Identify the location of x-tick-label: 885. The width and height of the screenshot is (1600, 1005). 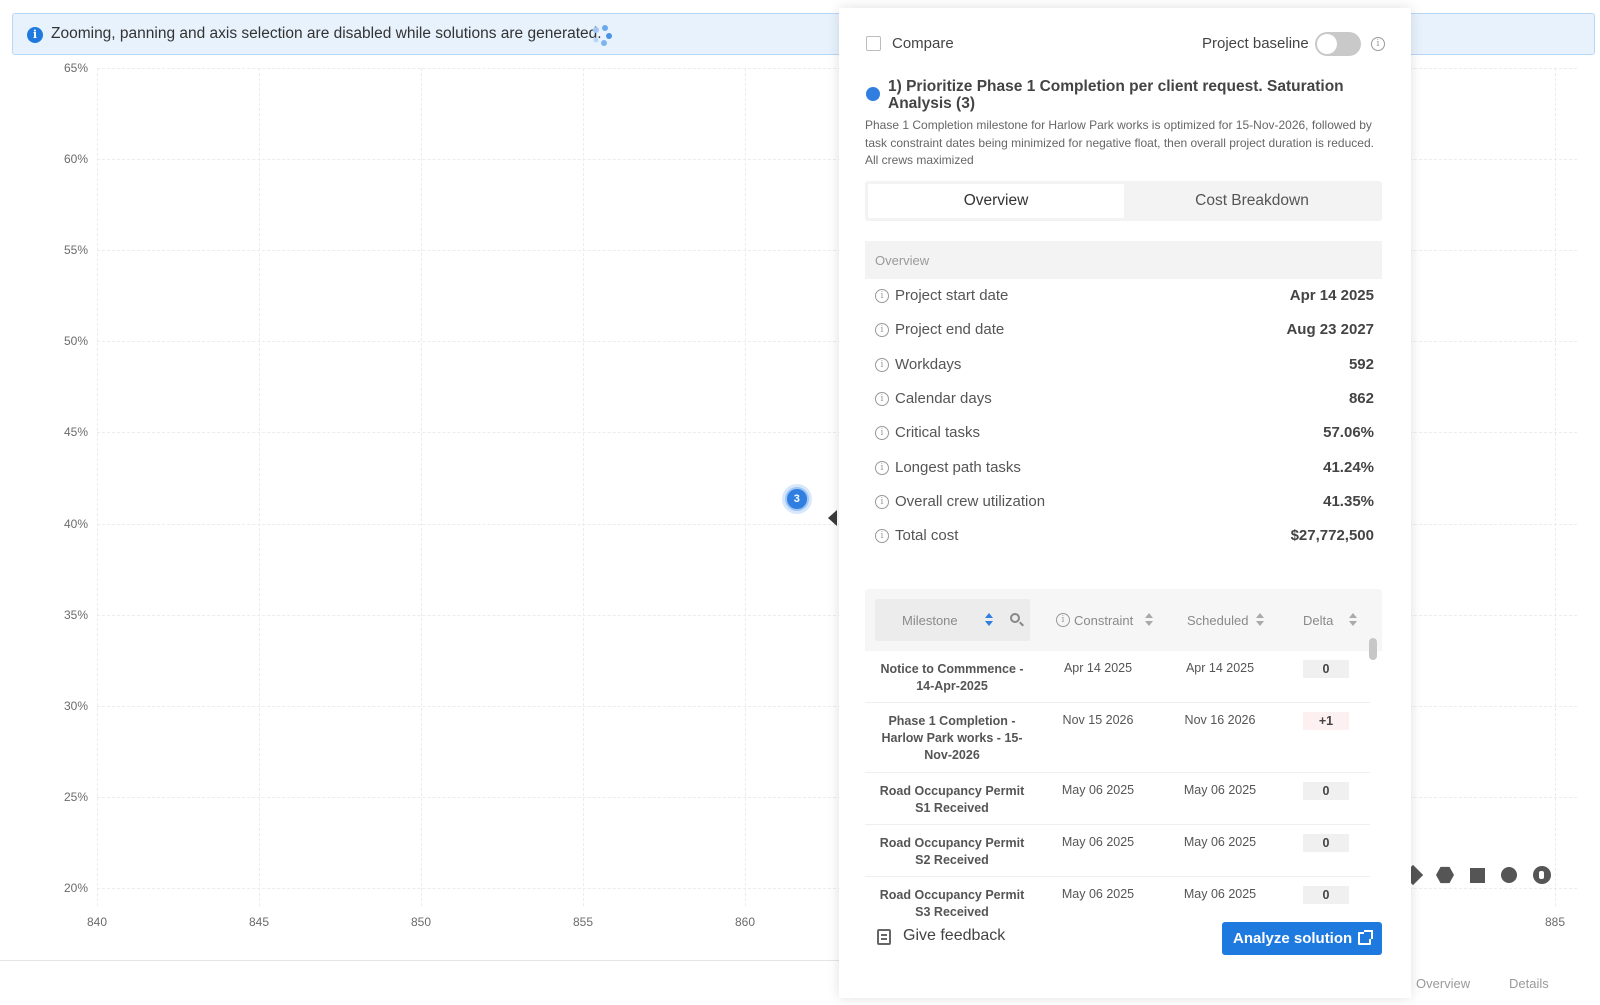
(1555, 922).